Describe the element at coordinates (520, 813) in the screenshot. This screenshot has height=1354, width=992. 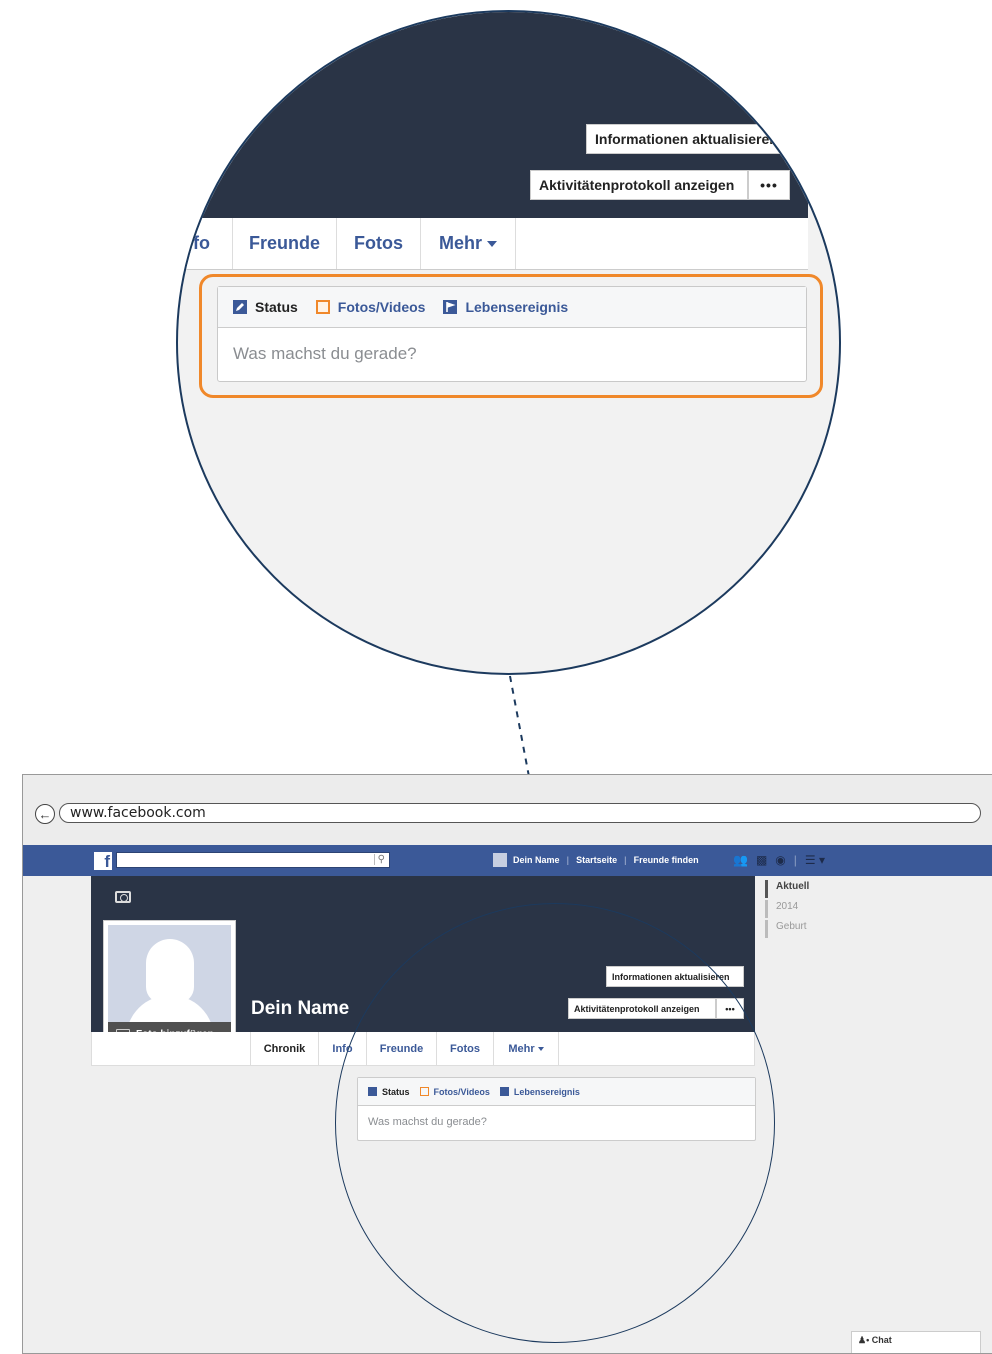
I see `url-field: www.facebook.com` at that location.